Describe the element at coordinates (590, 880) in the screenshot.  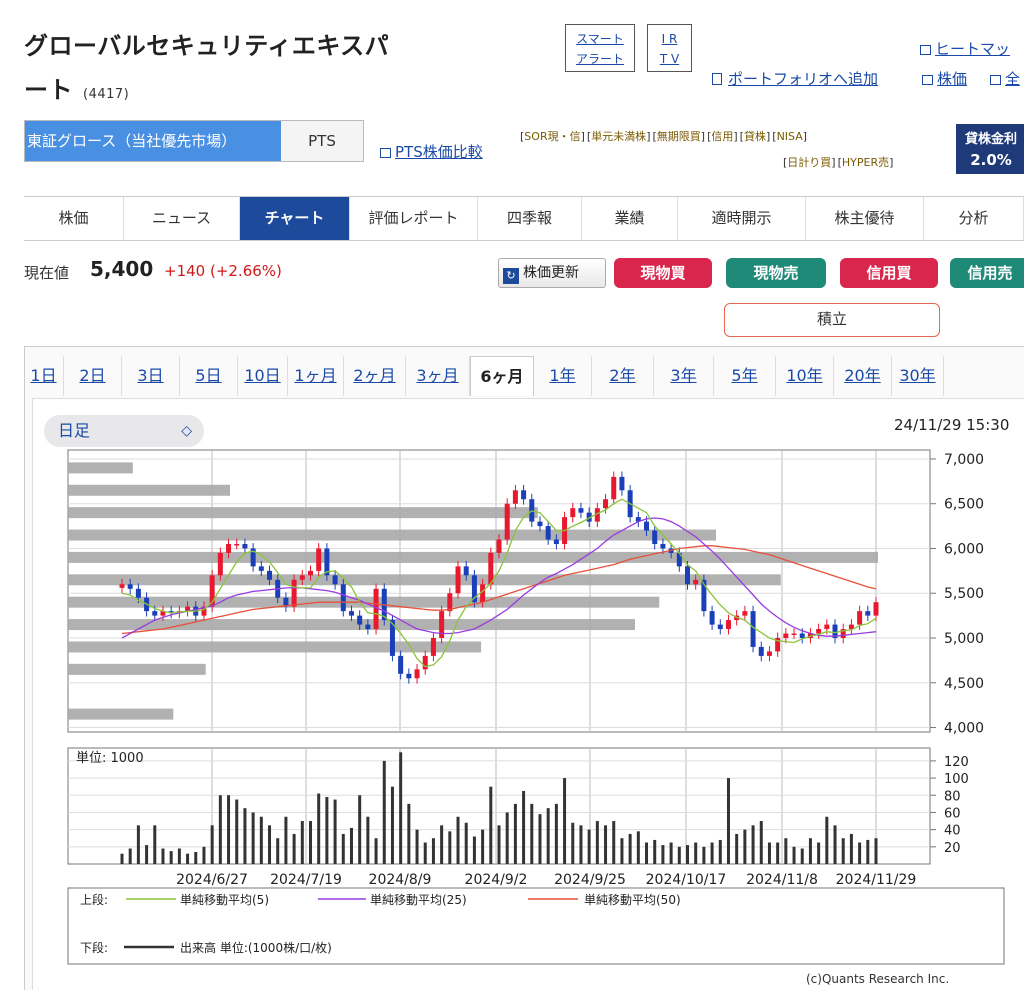
I see `x-axis-label: 2024/9/25` at that location.